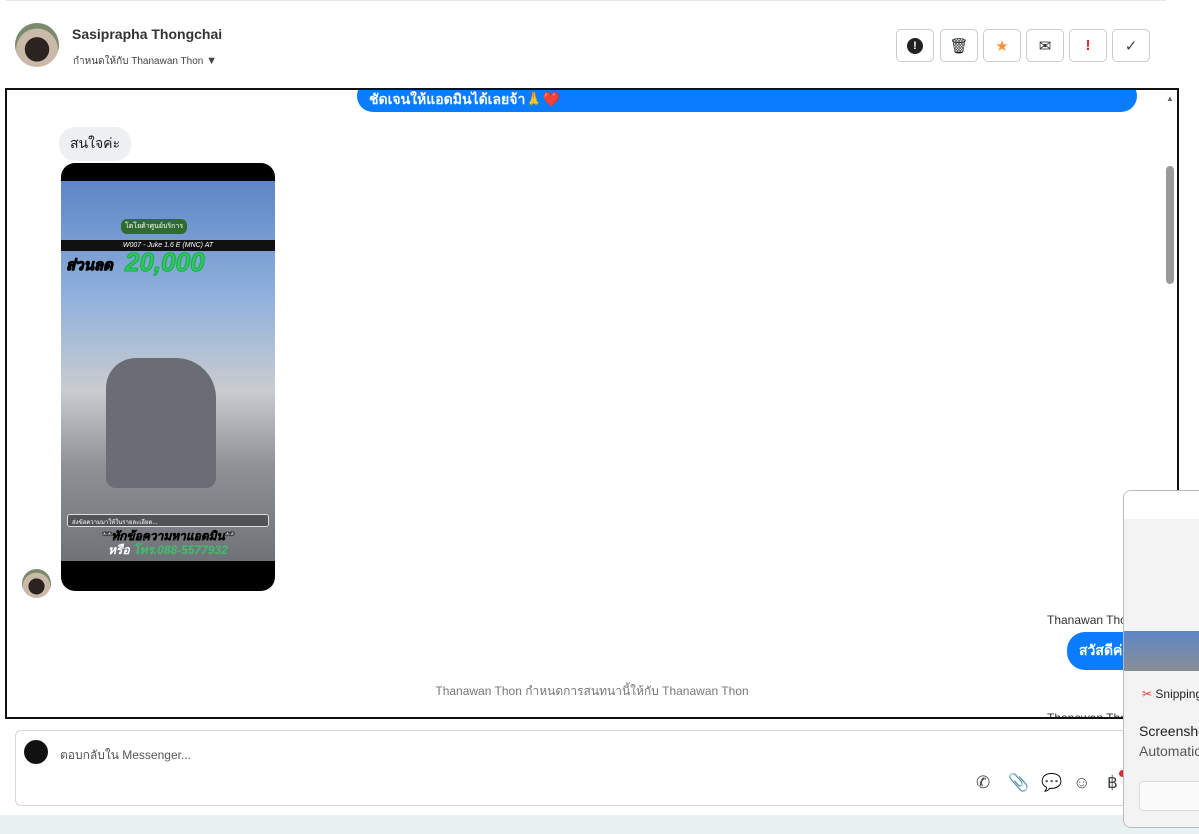 This screenshot has height=834, width=1199. Describe the element at coordinates (180, 550) in the screenshot. I see `ad-phone: โทร.088-5577932` at that location.